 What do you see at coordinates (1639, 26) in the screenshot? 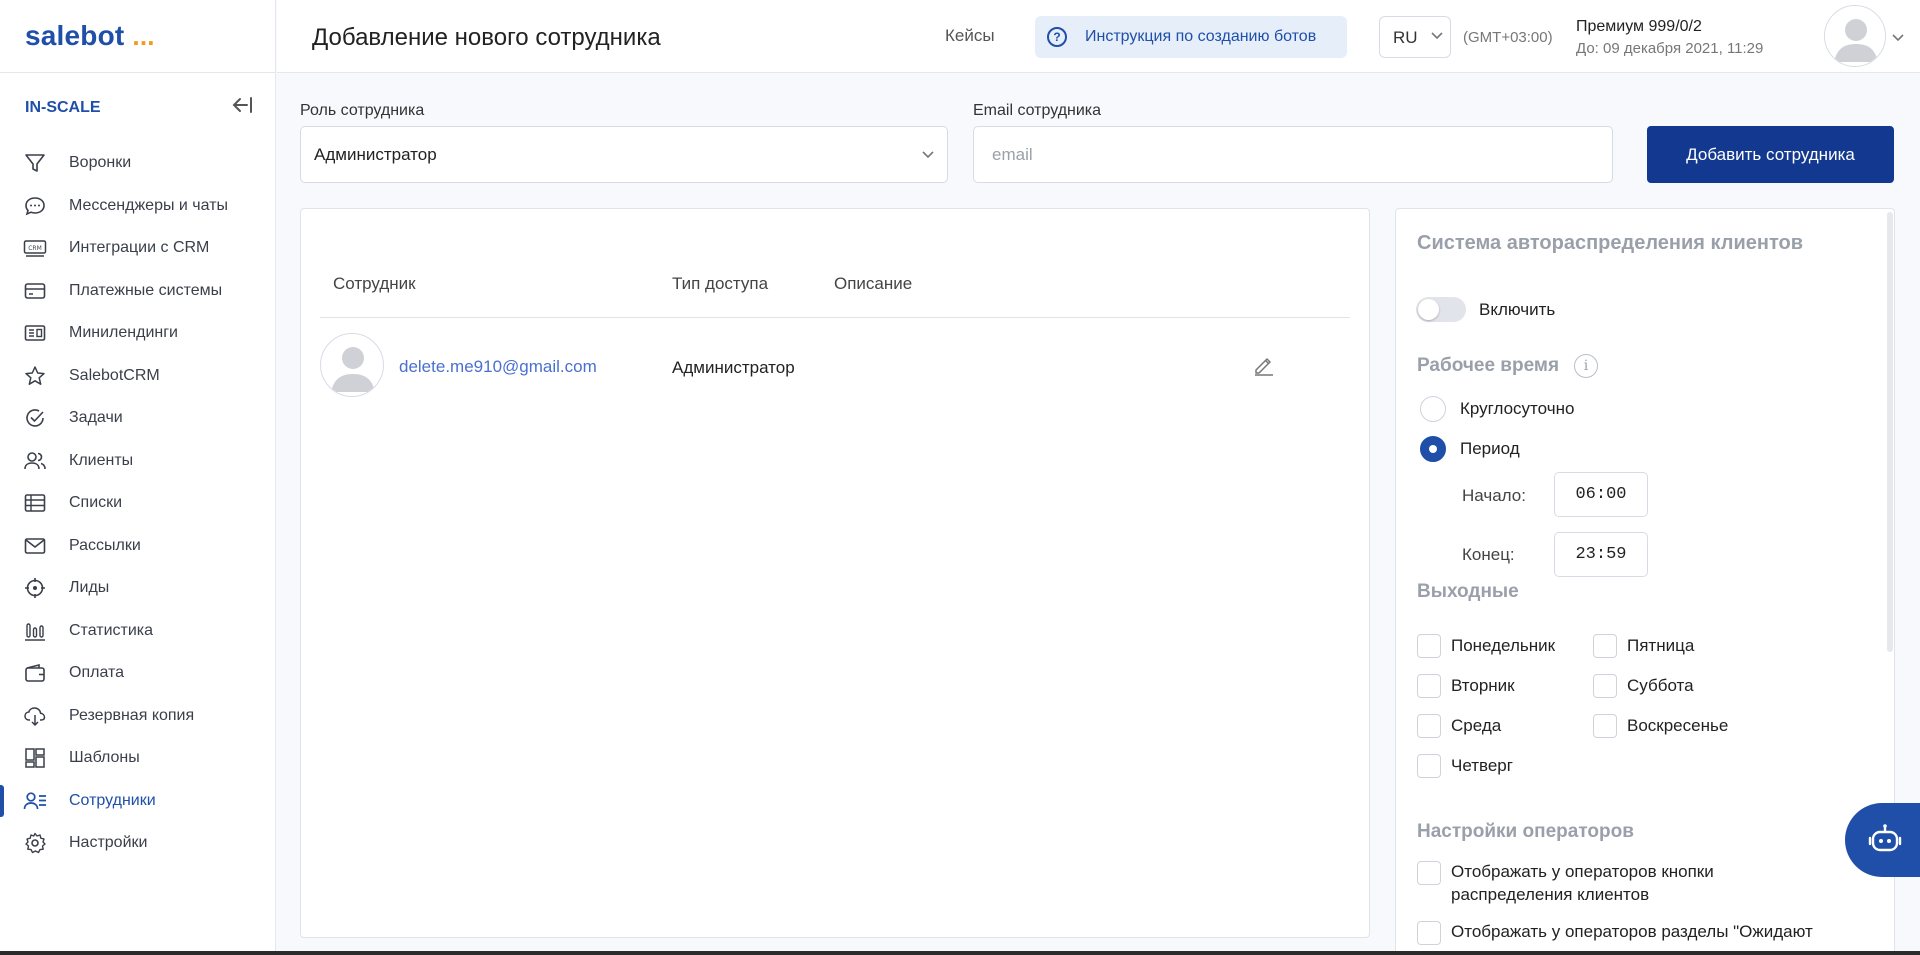
I see `plan-name: Премиум 999/0/2` at bounding box center [1639, 26].